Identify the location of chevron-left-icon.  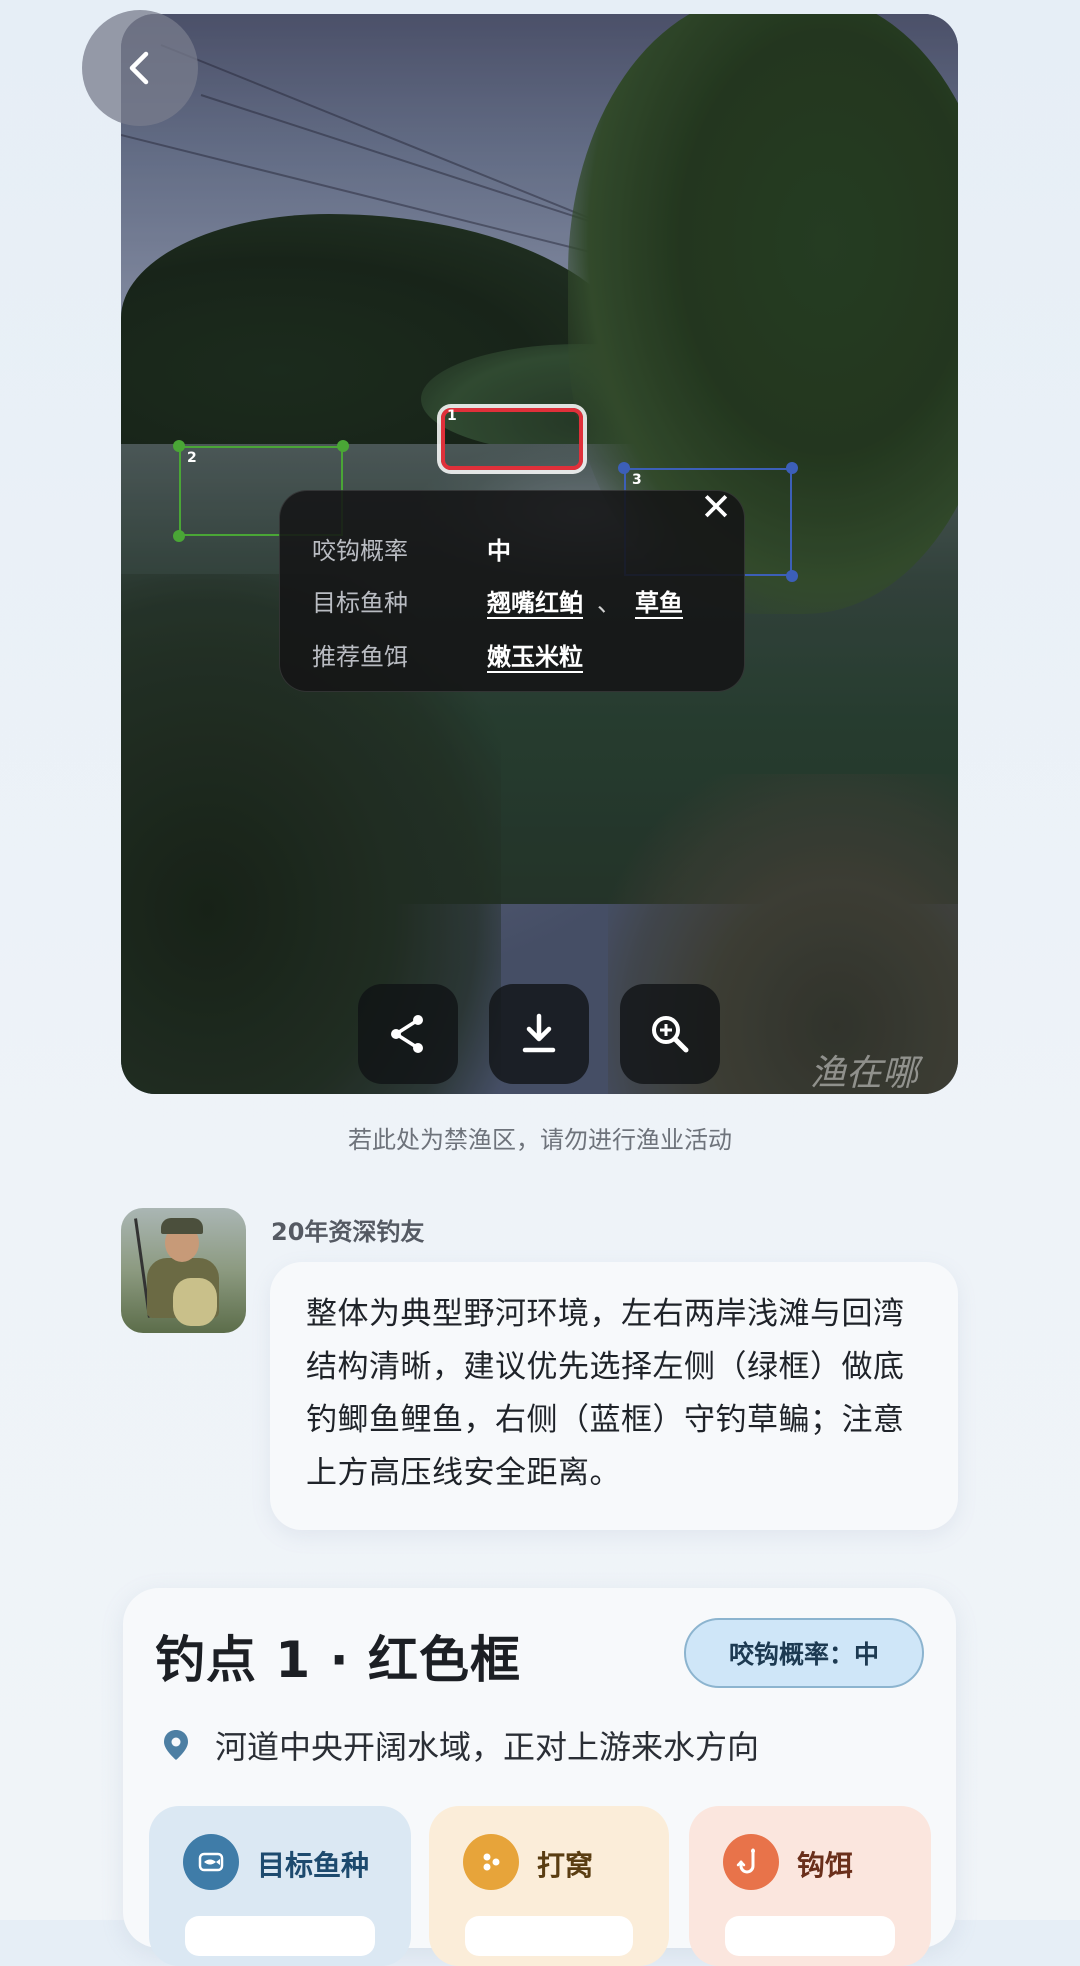
(139, 68).